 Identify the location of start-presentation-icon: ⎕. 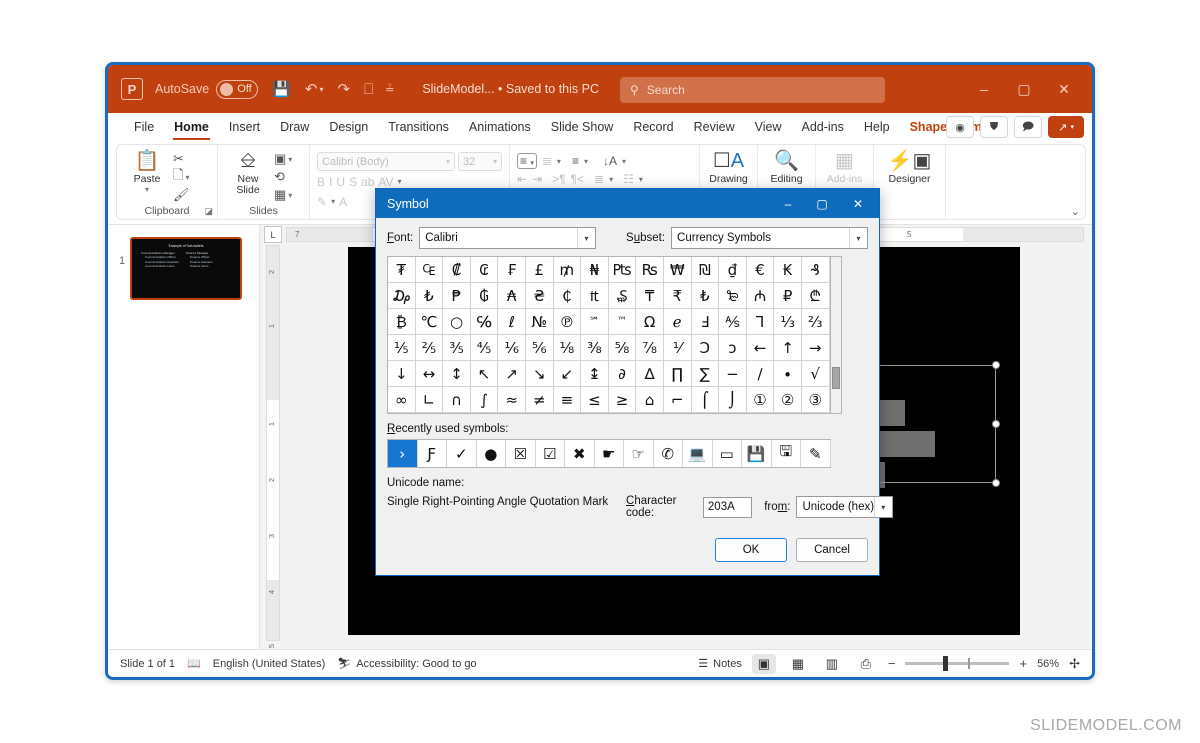
(368, 89).